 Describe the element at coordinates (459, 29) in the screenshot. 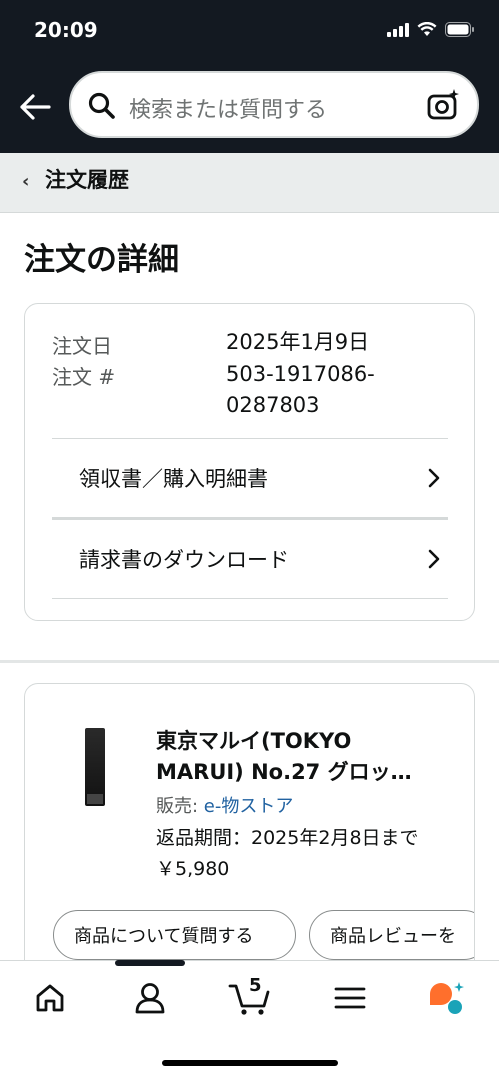

I see `battery-icon` at that location.